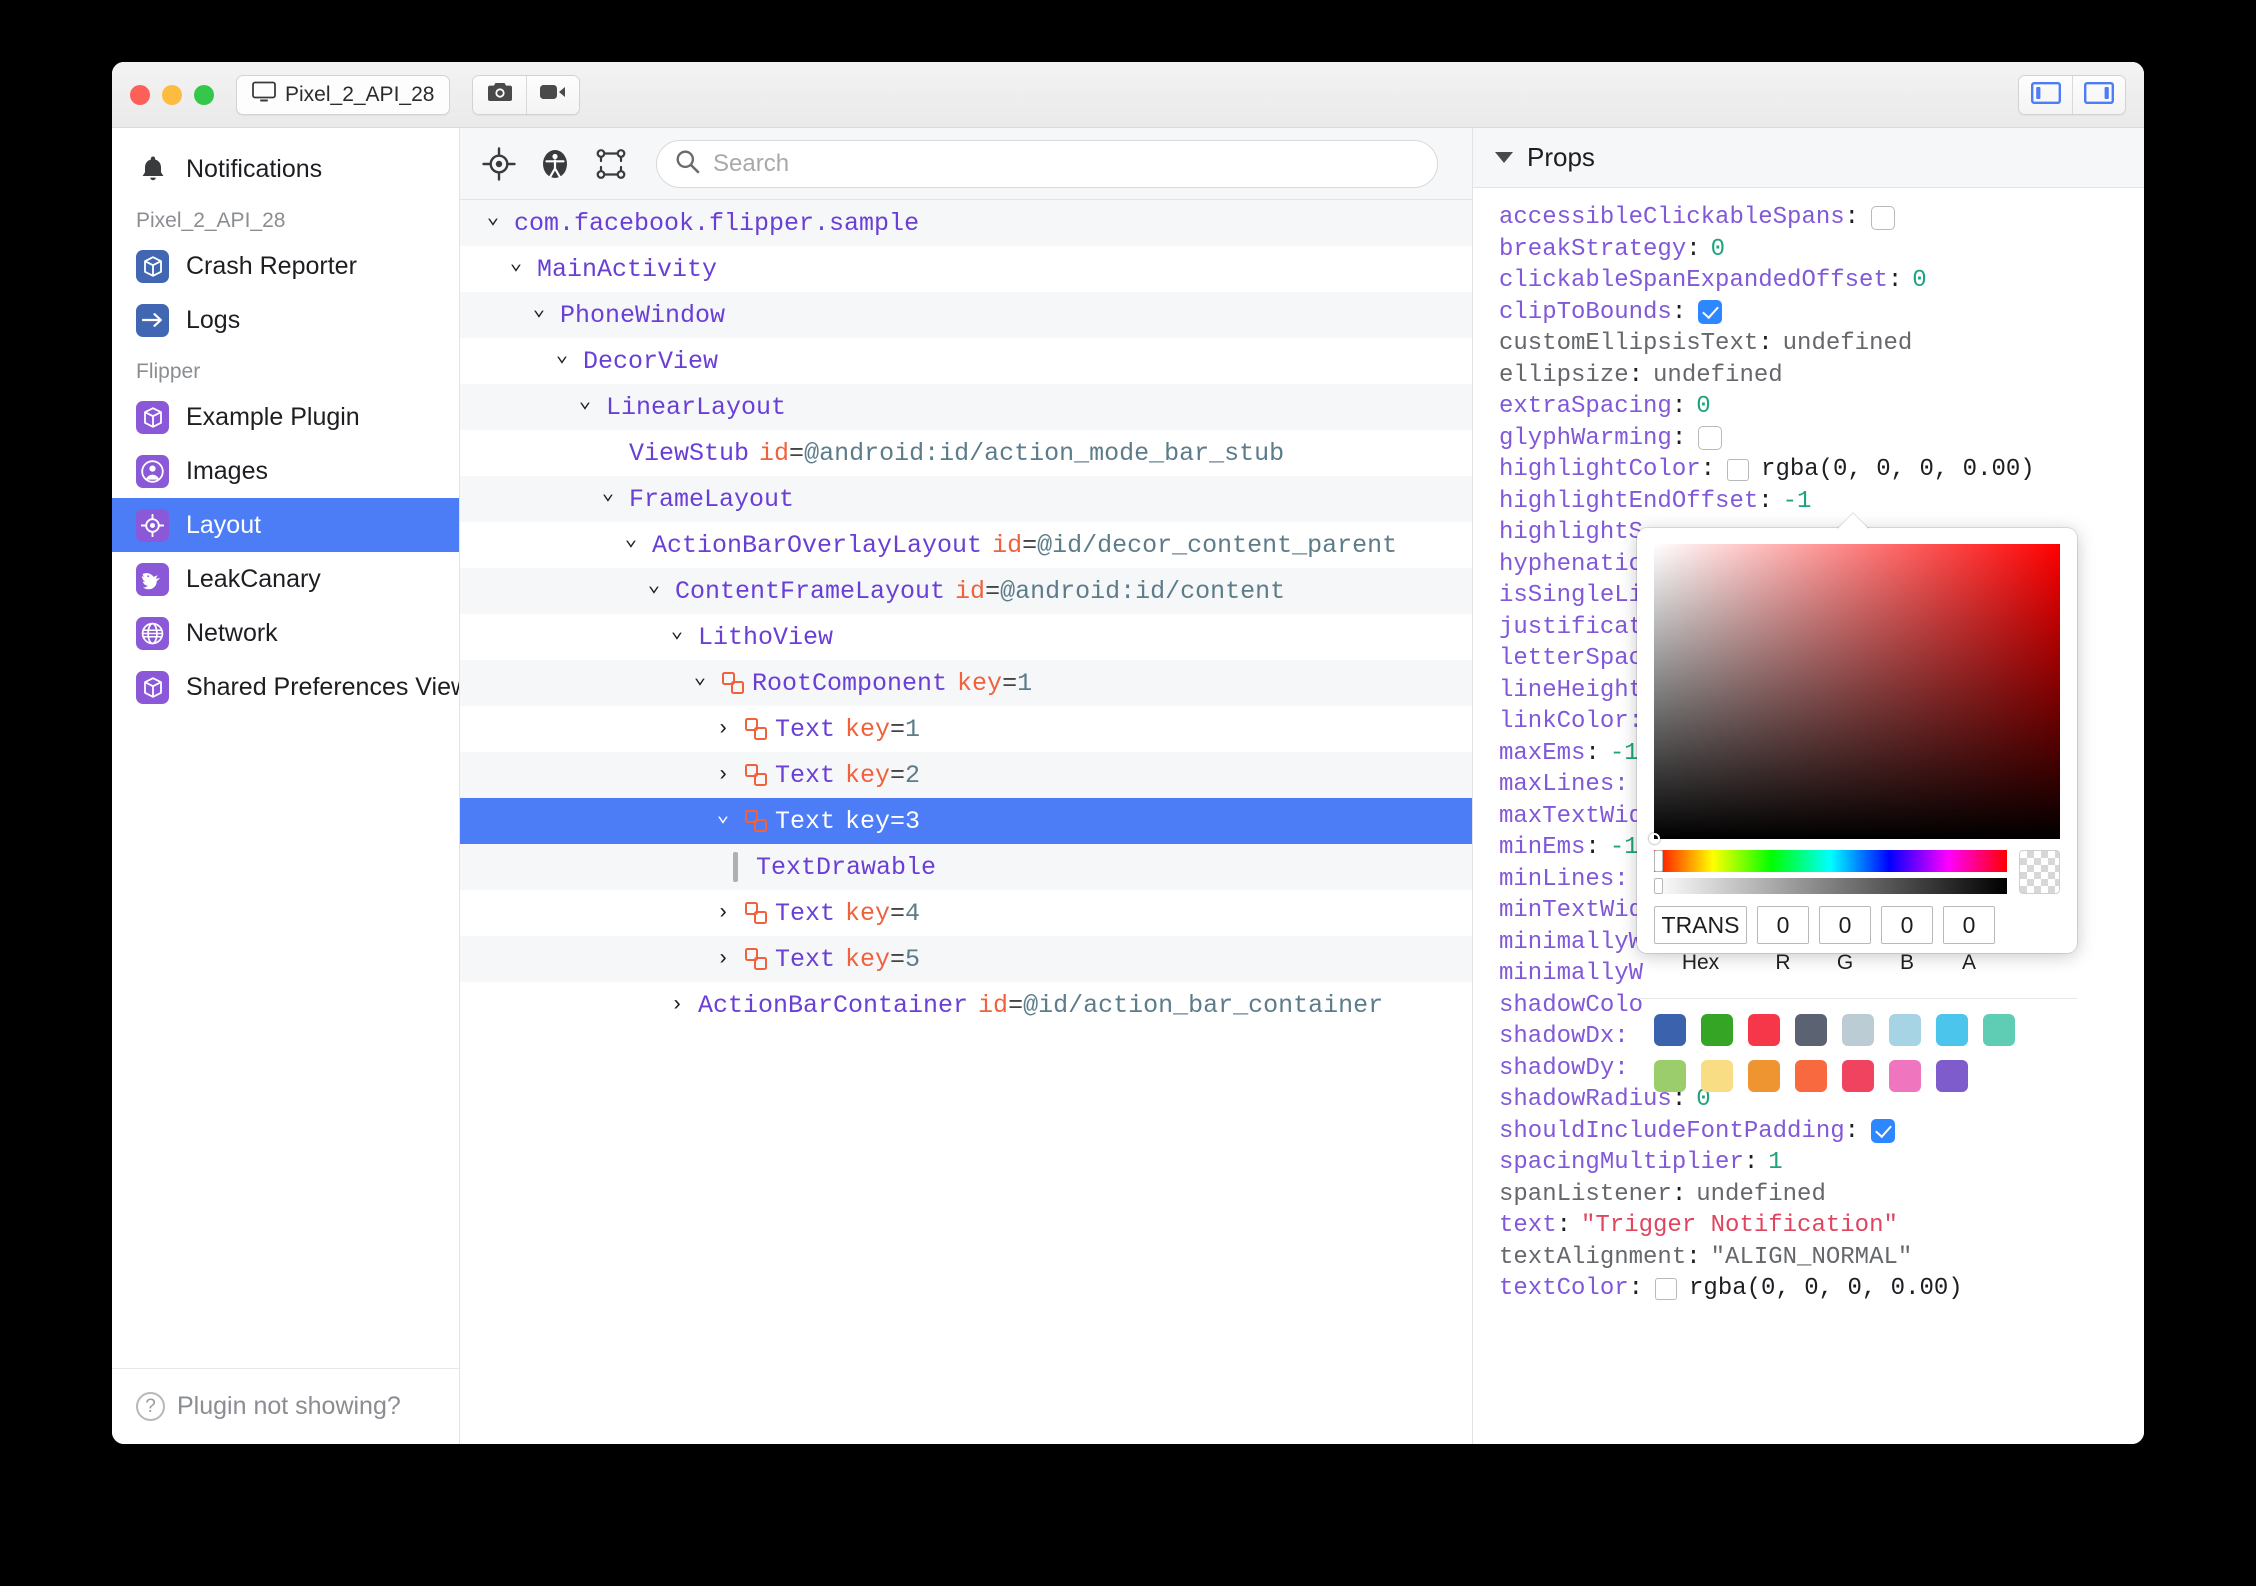 Image resolution: width=2256 pixels, height=1586 pixels. Describe the element at coordinates (1907, 925) in the screenshot. I see `blue-input` at that location.